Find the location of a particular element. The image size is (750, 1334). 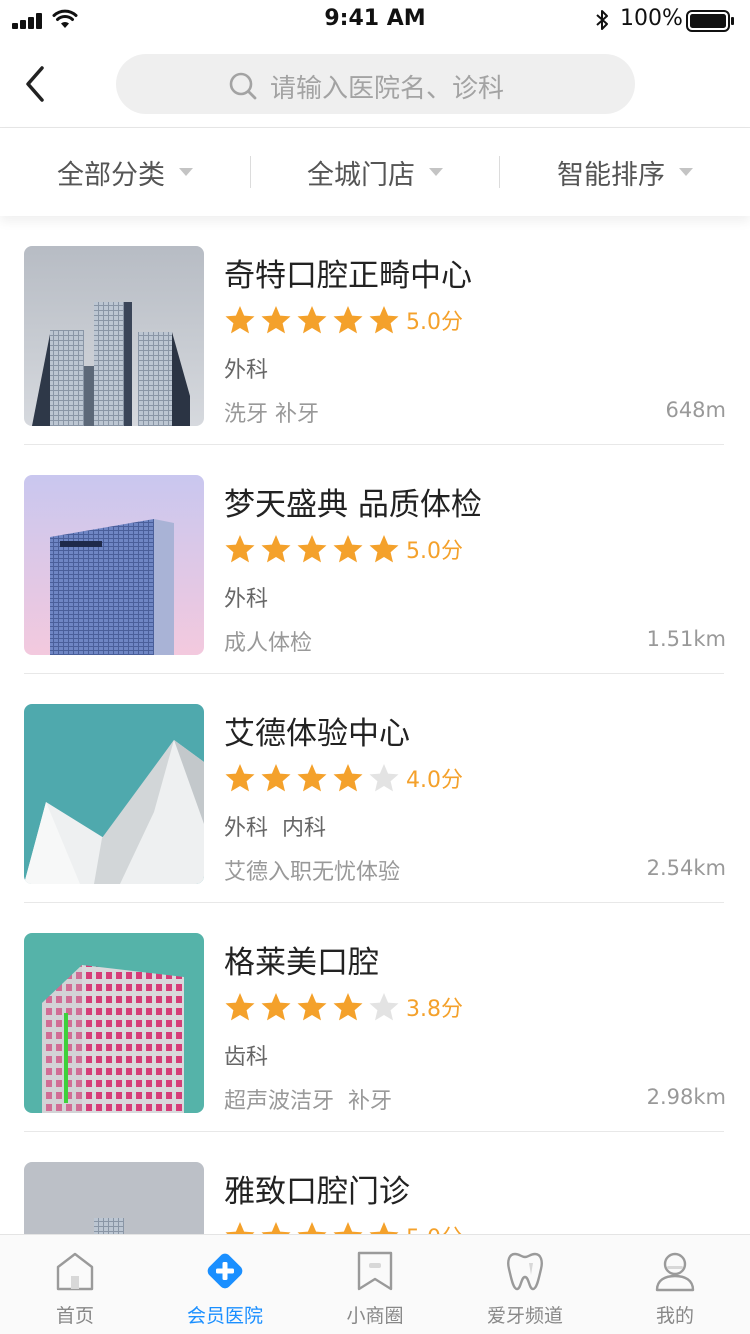

search-icon is located at coordinates (243, 86).